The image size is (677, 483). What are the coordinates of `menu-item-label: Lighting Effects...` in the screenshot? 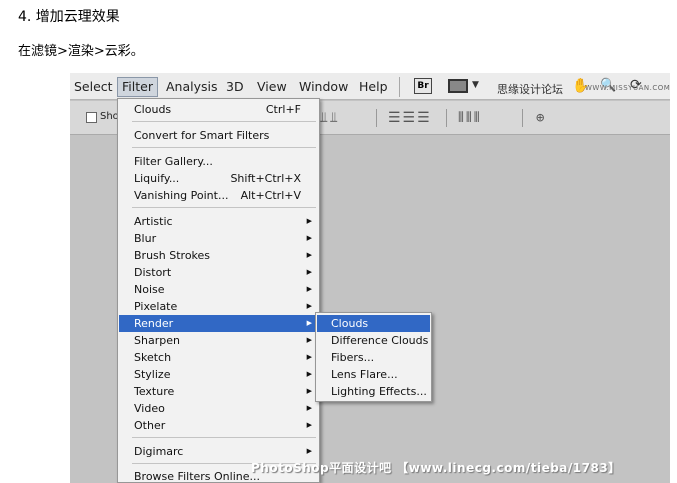 It's located at (379, 391).